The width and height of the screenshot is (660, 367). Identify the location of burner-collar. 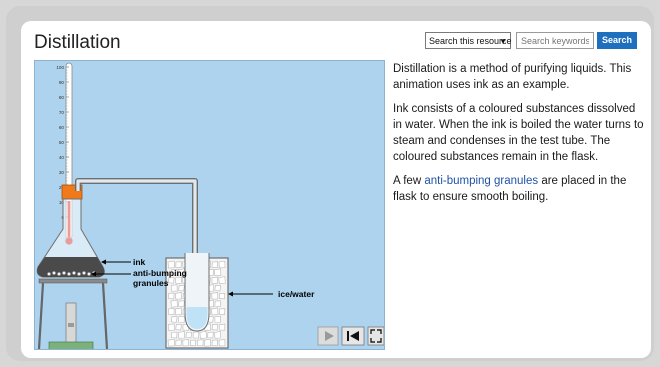
(71, 325).